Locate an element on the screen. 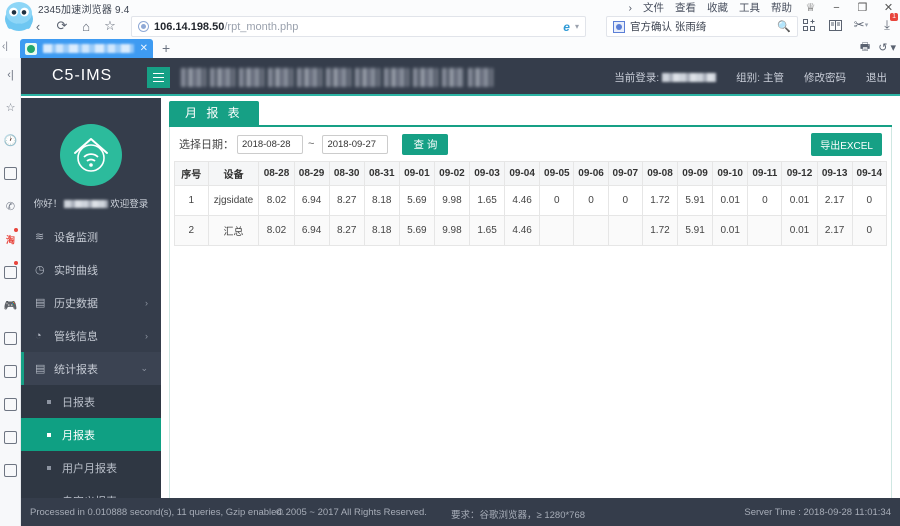 This screenshot has height=526, width=900. rail-star-icon: ☆ is located at coordinates (10, 107).